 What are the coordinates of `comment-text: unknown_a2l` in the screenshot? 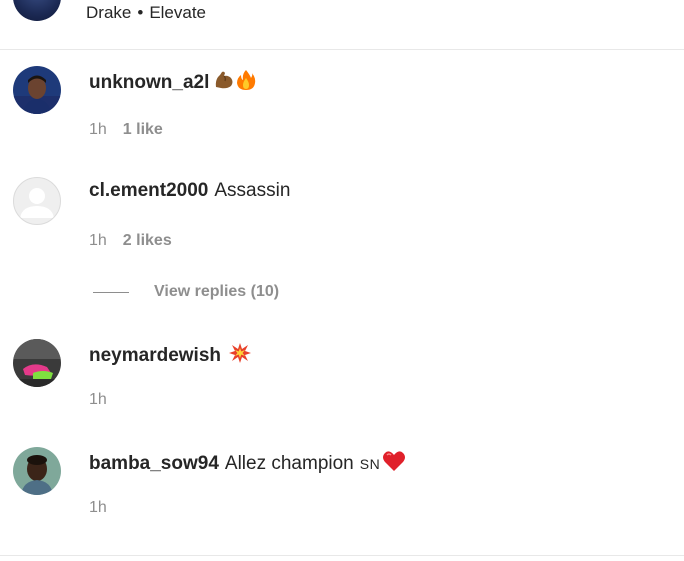 It's located at (172, 83).